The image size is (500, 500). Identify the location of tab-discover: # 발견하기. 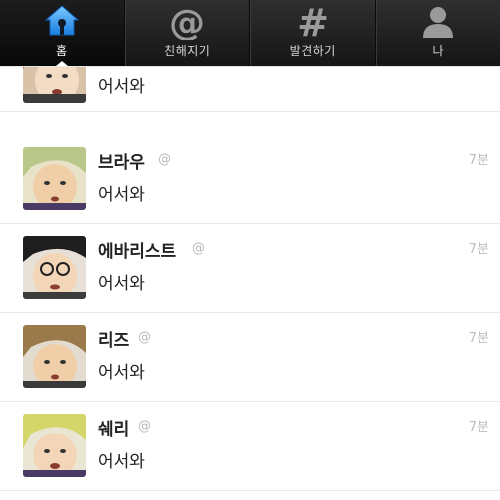
(313, 33).